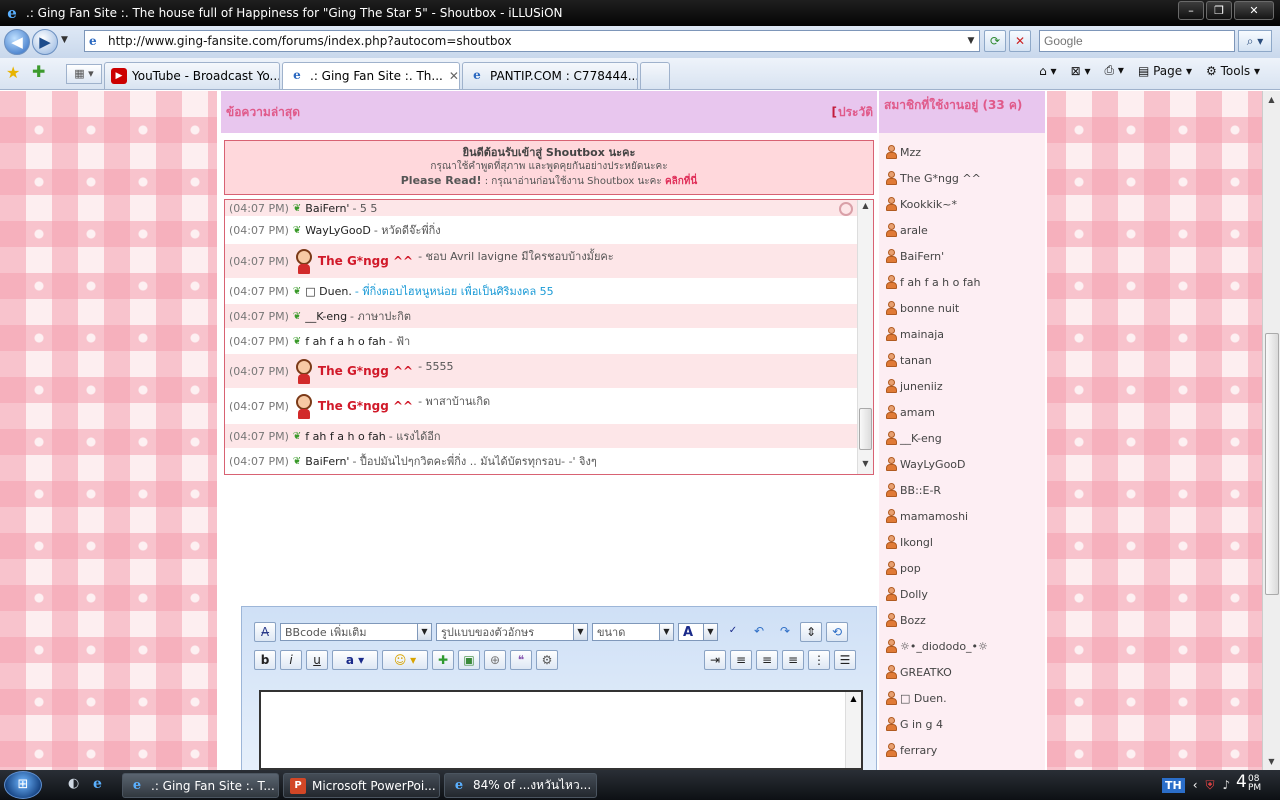 The height and width of the screenshot is (800, 1280). What do you see at coordinates (917, 412) in the screenshot?
I see `online-user-name: amam` at bounding box center [917, 412].